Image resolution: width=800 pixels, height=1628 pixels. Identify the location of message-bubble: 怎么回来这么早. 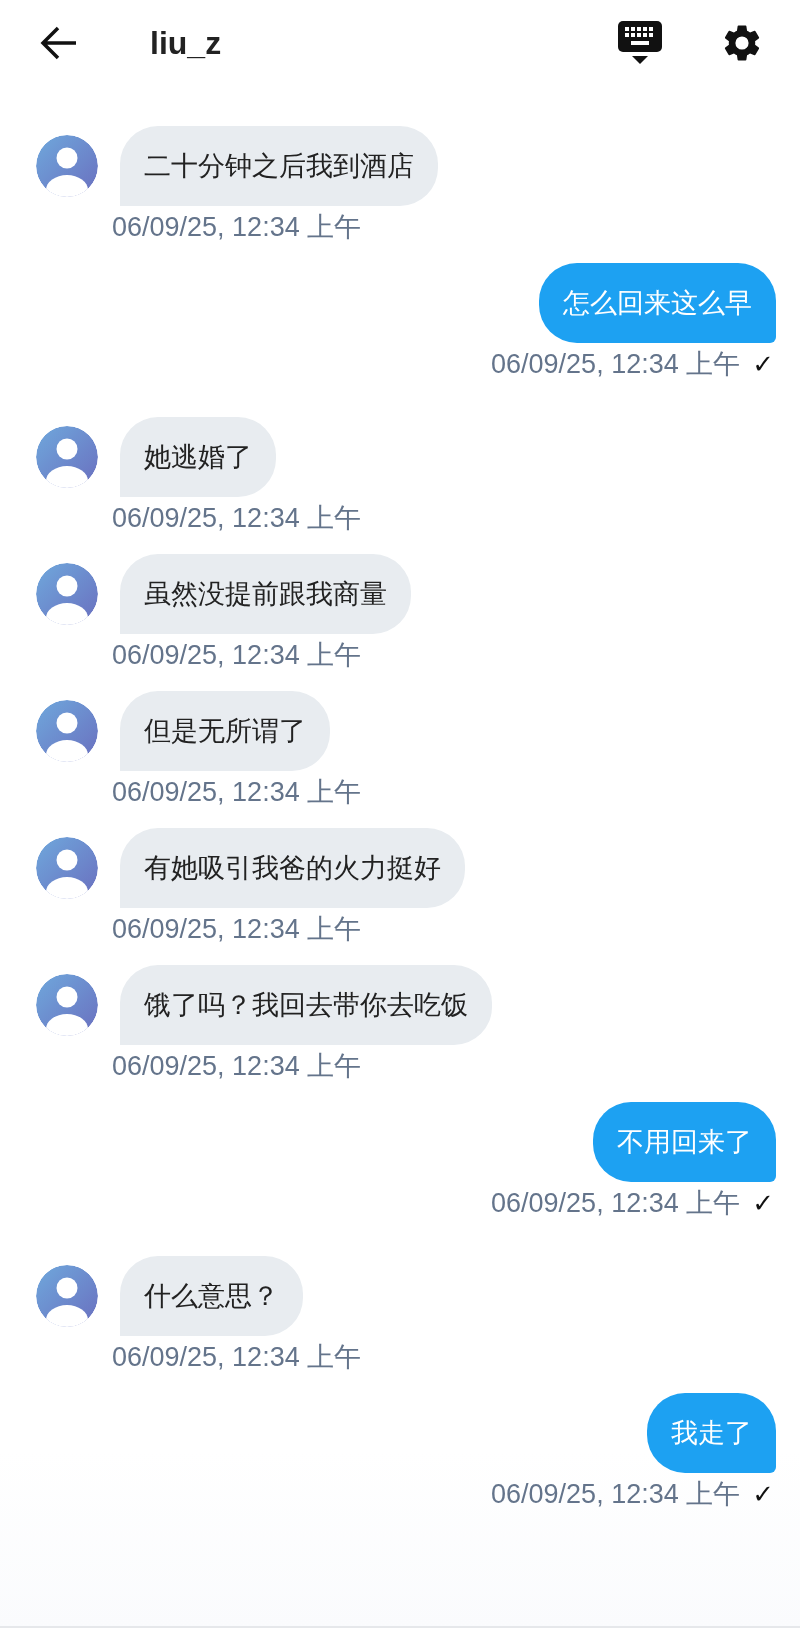
(657, 303).